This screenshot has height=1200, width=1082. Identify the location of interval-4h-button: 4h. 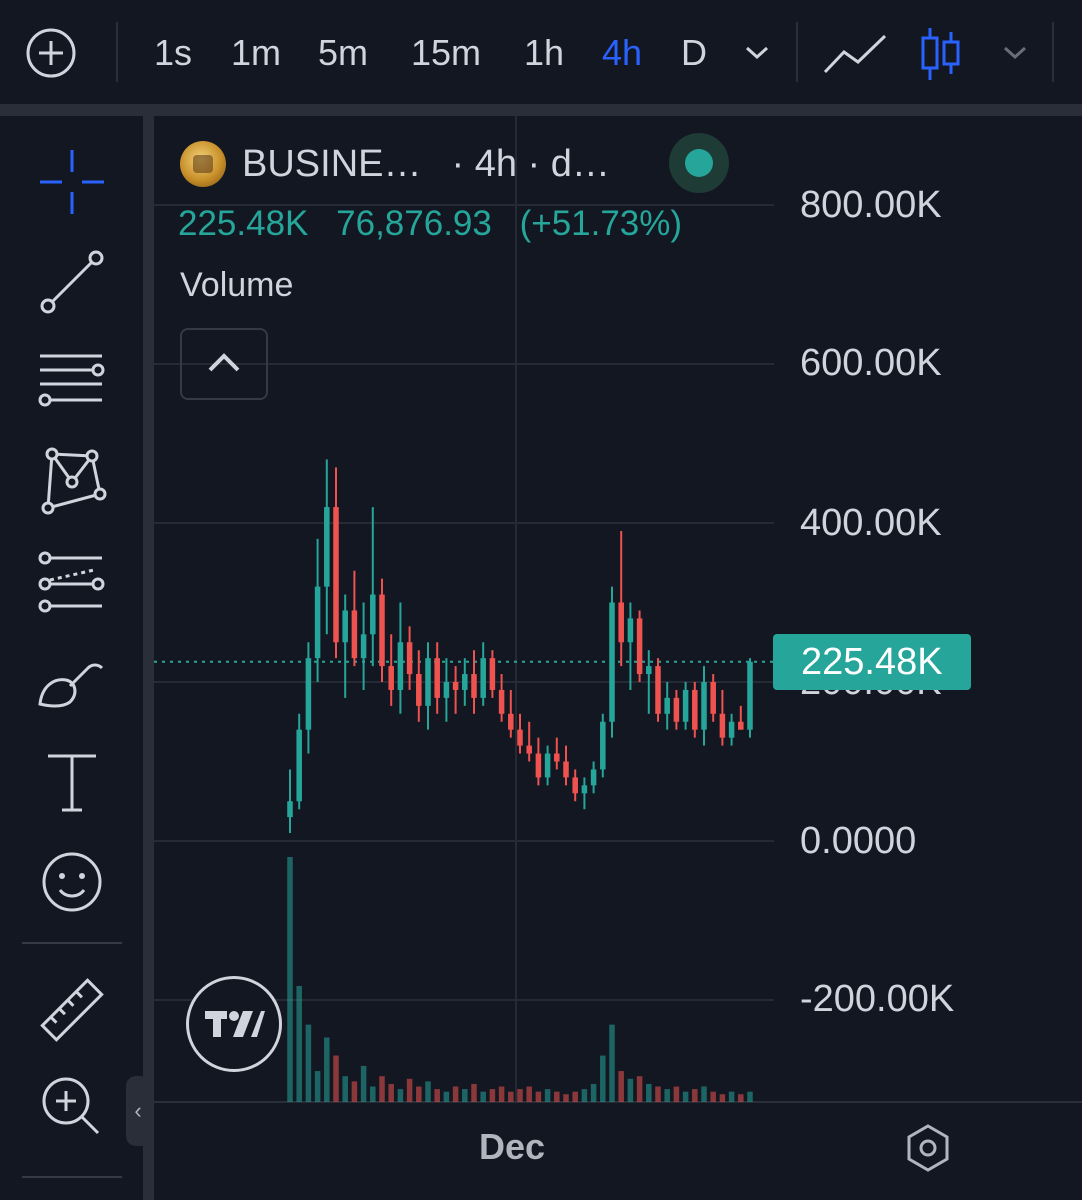
(622, 53).